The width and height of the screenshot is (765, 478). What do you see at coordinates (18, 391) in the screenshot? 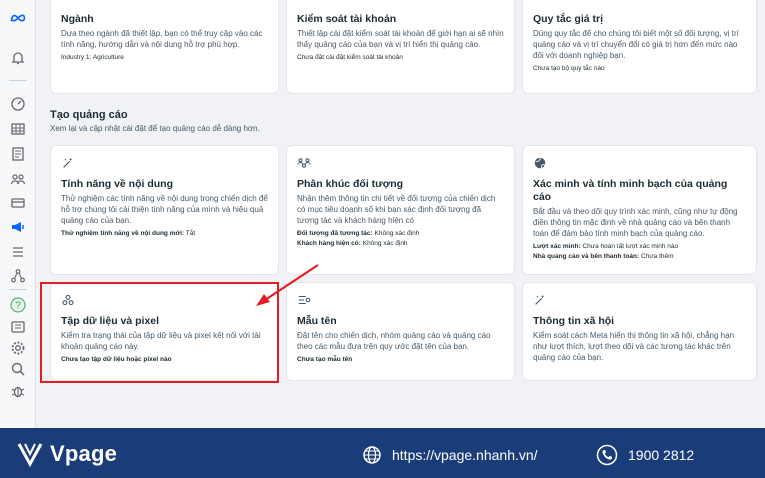
I see `bug-icon` at bounding box center [18, 391].